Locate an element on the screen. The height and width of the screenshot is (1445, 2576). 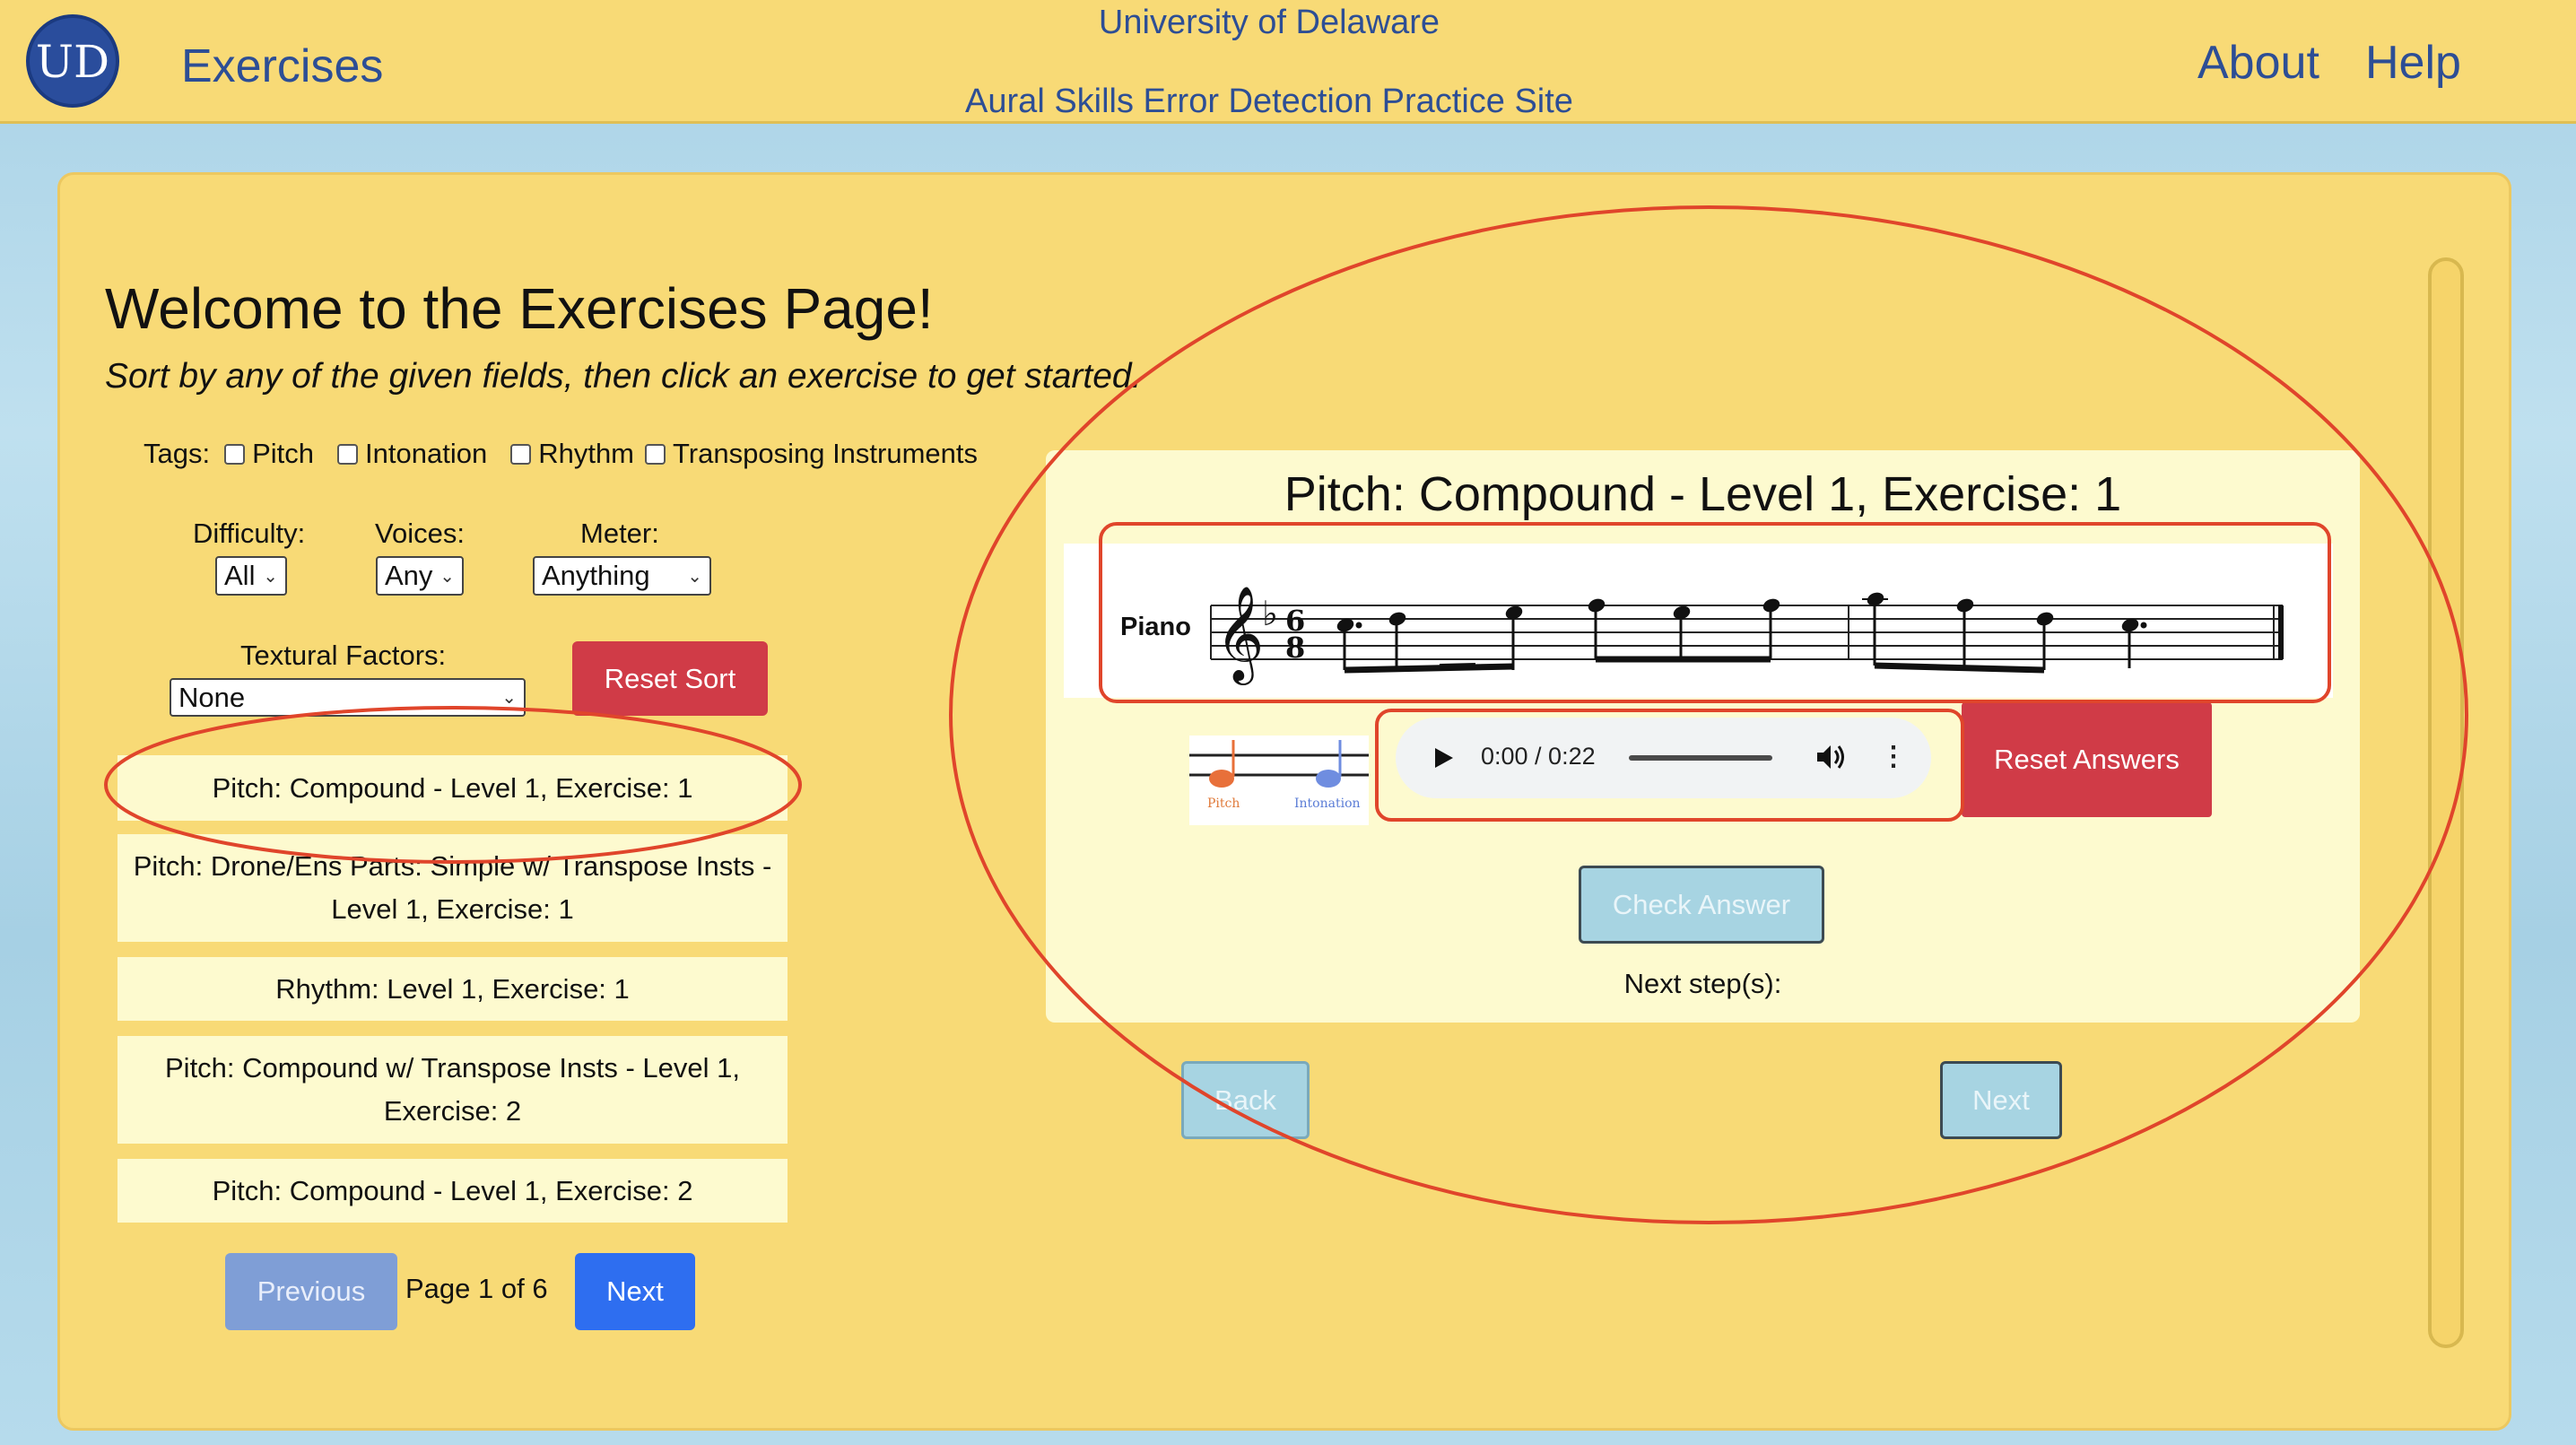
legend-pitch-label: Pitch is located at coordinates (1223, 803).